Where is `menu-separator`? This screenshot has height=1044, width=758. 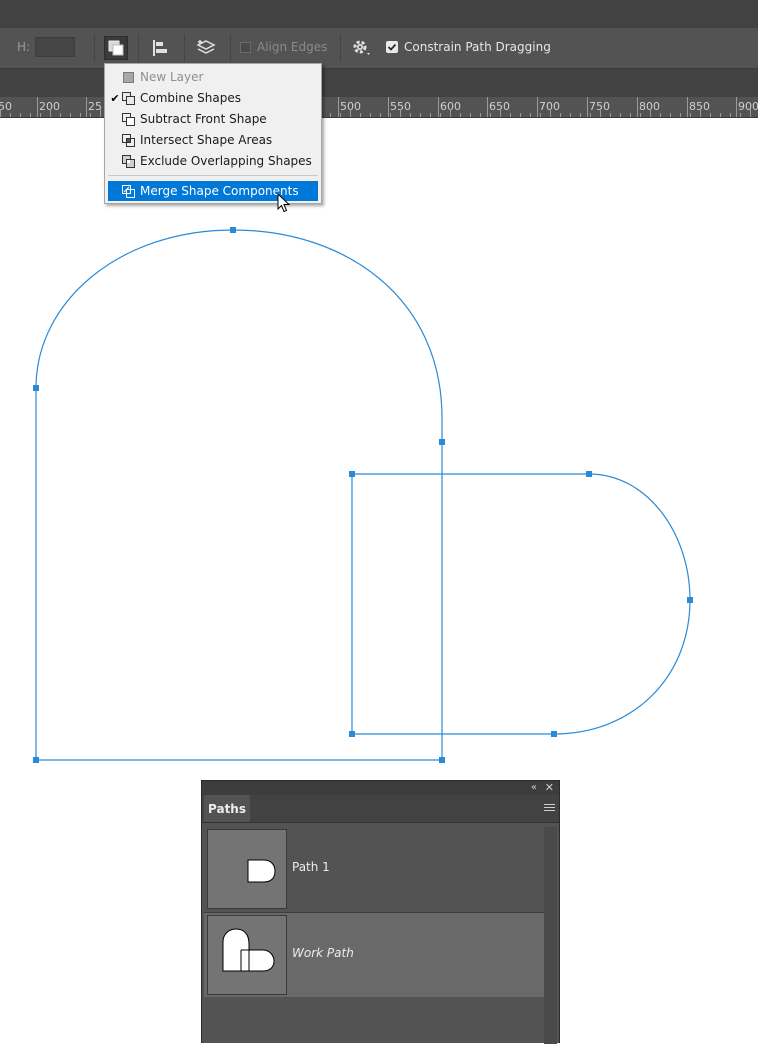 menu-separator is located at coordinates (213, 175).